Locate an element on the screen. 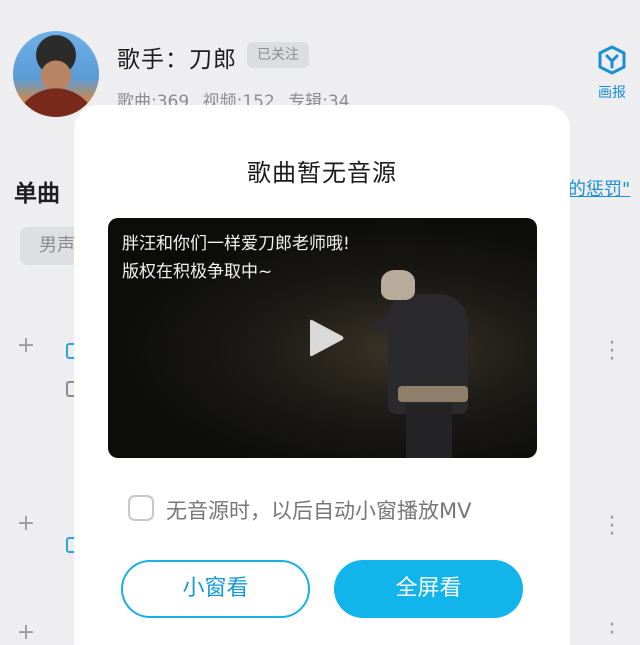 The height and width of the screenshot is (645, 640). checkbox-label: 无音源时，以后自动小窗播放MV is located at coordinates (318, 510).